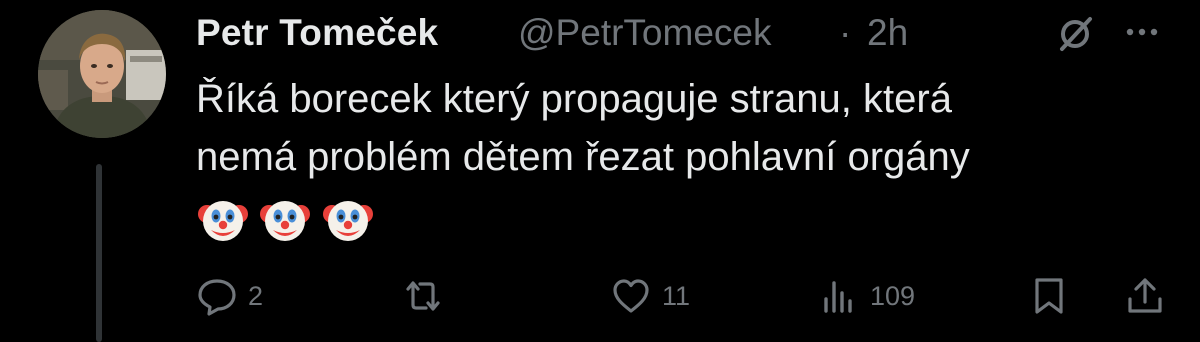 Image resolution: width=1200 pixels, height=342 pixels. Describe the element at coordinates (423, 296) in the screenshot. I see `retweet-icon` at that location.